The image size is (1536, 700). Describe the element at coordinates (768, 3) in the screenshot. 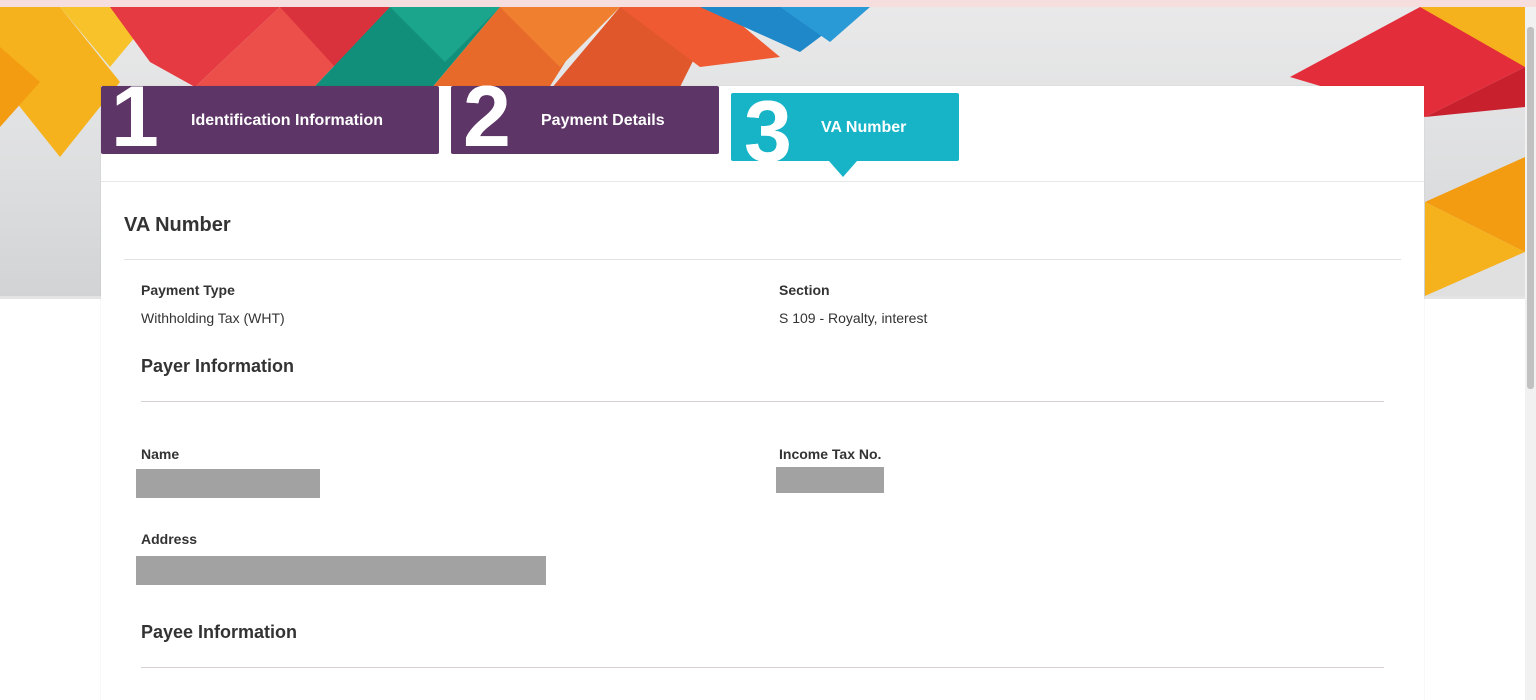

I see `top-strip` at that location.